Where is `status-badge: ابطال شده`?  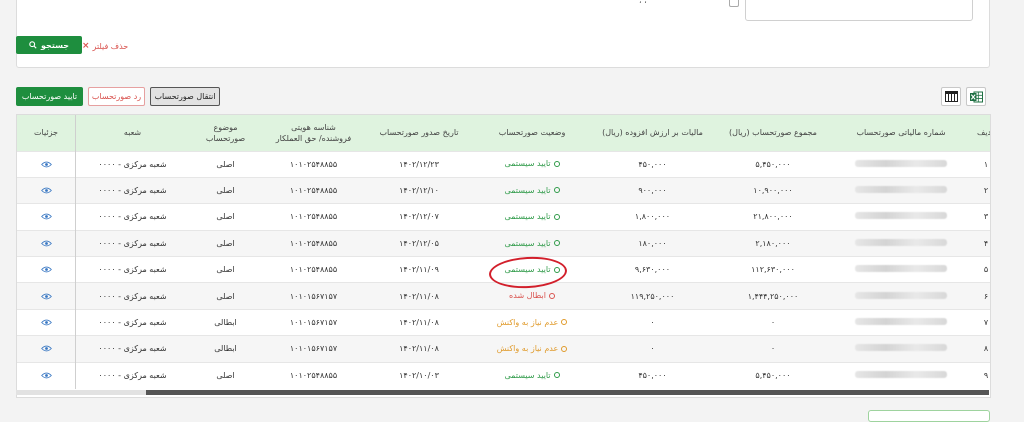
status-badge: ابطال شده is located at coordinates (532, 295).